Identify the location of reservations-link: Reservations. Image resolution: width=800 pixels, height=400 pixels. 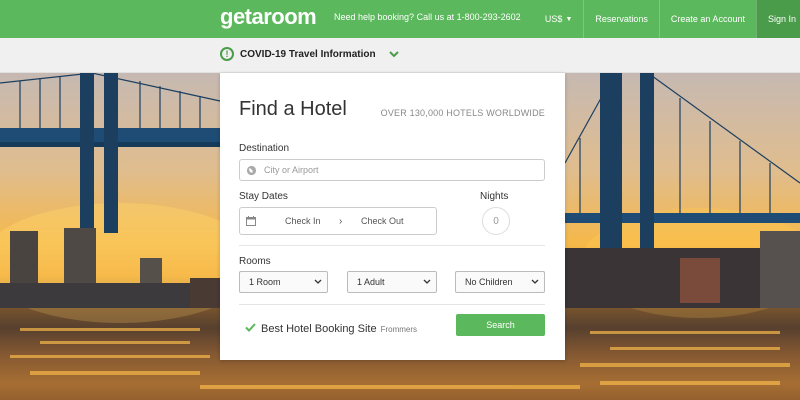
(621, 19).